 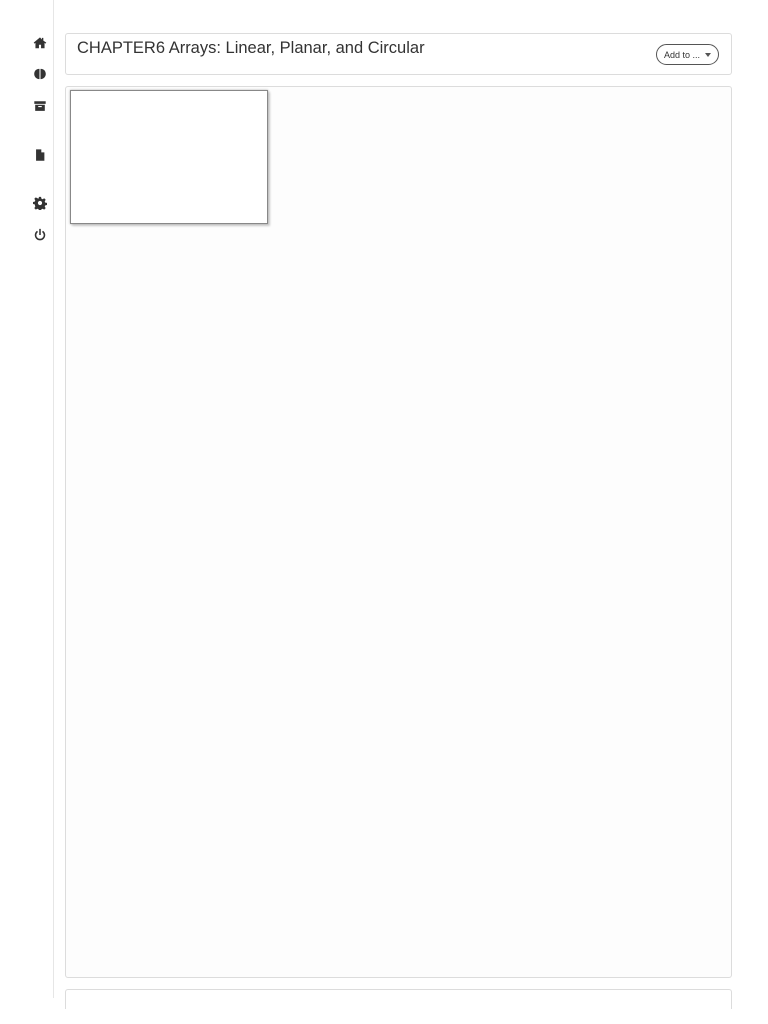 What do you see at coordinates (40, 74) in the screenshot?
I see `brain-icon` at bounding box center [40, 74].